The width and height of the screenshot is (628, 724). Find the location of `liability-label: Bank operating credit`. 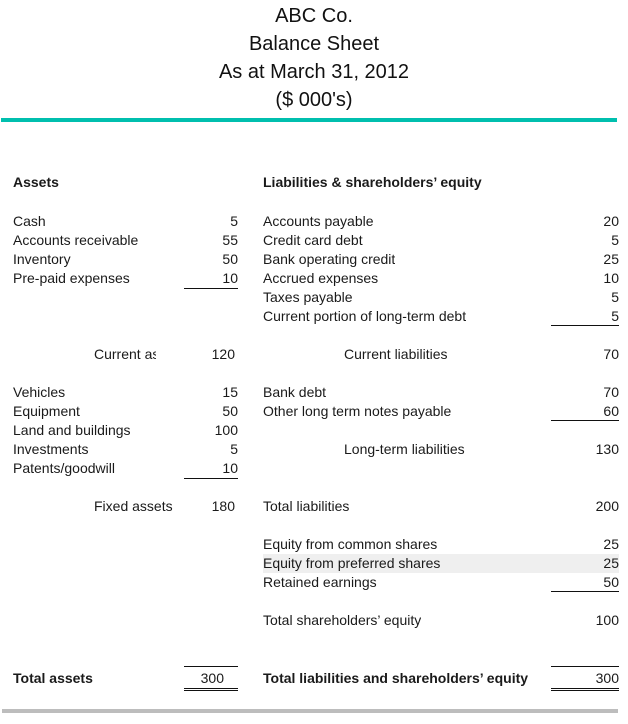

liability-label: Bank operating credit is located at coordinates (329, 259).